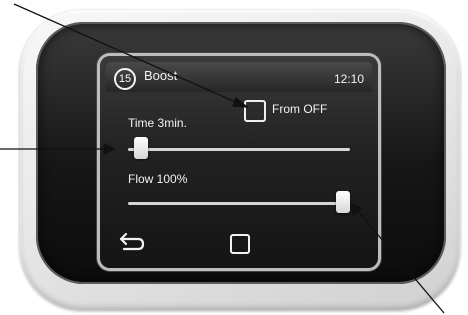 This screenshot has width=468, height=315. What do you see at coordinates (157, 123) in the screenshot?
I see `time-slider-label: Time 3min.` at bounding box center [157, 123].